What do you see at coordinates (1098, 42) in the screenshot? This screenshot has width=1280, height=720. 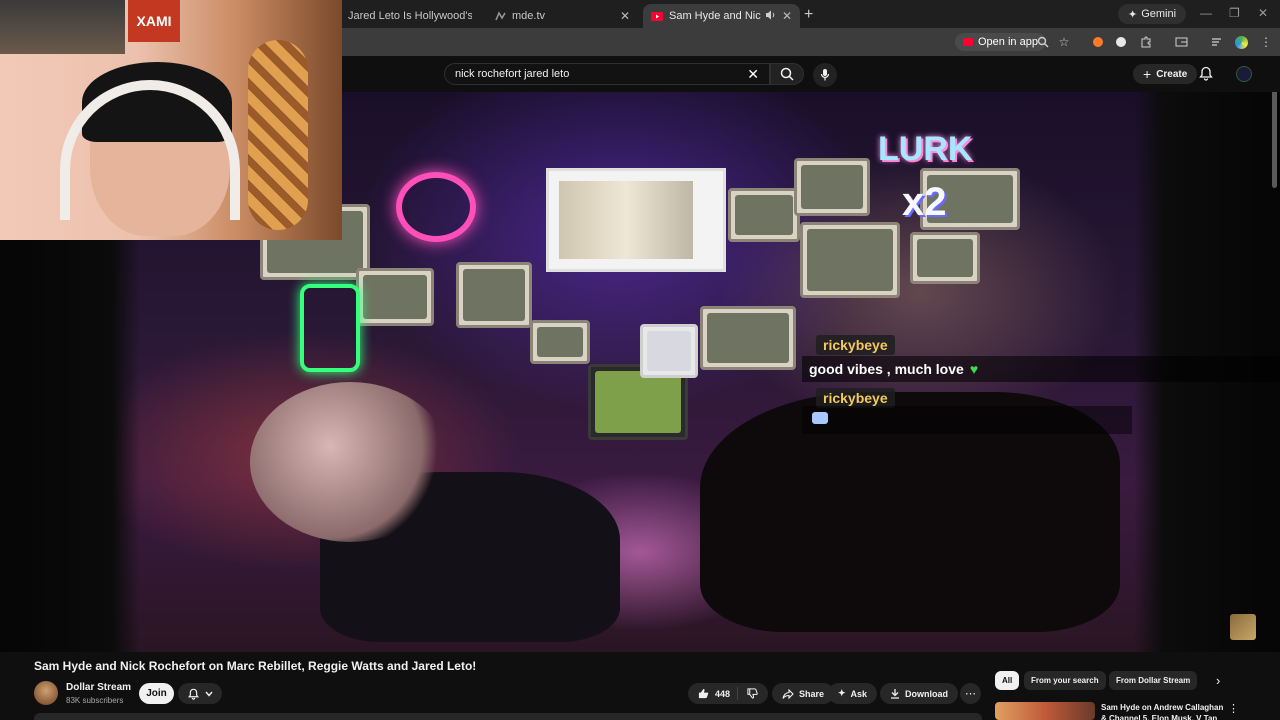 I see `extension-orange-icon` at bounding box center [1098, 42].